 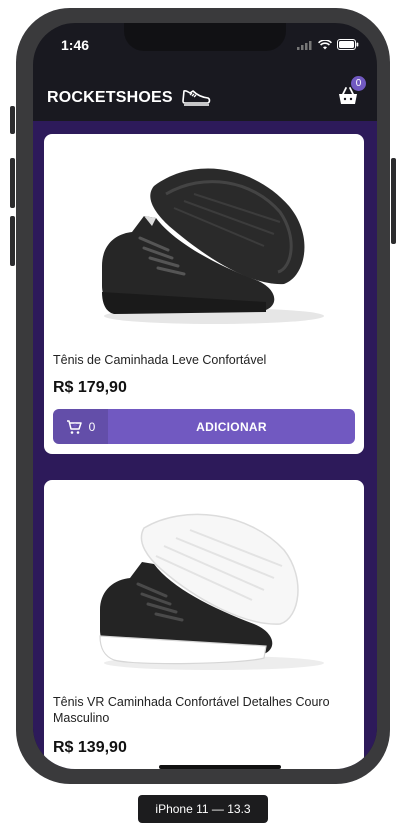 What do you see at coordinates (205, 37) in the screenshot?
I see `notch` at bounding box center [205, 37].